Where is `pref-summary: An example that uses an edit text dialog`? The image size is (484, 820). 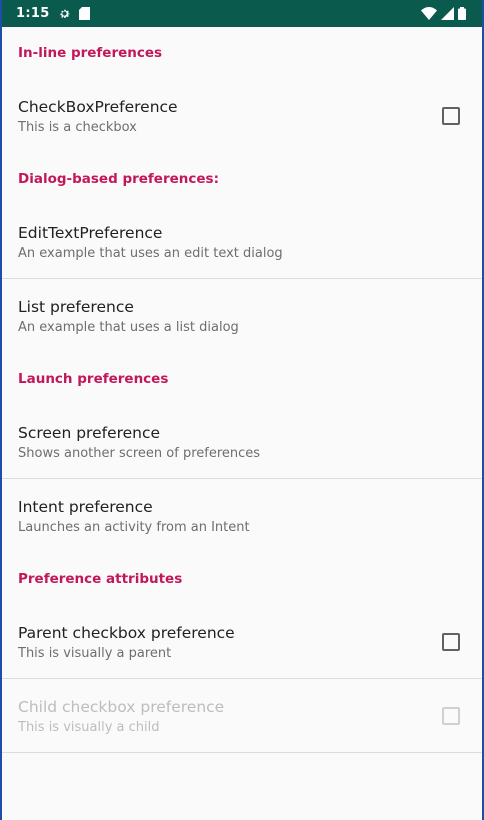 pref-summary: An example that uses an edit text dialog is located at coordinates (150, 253).